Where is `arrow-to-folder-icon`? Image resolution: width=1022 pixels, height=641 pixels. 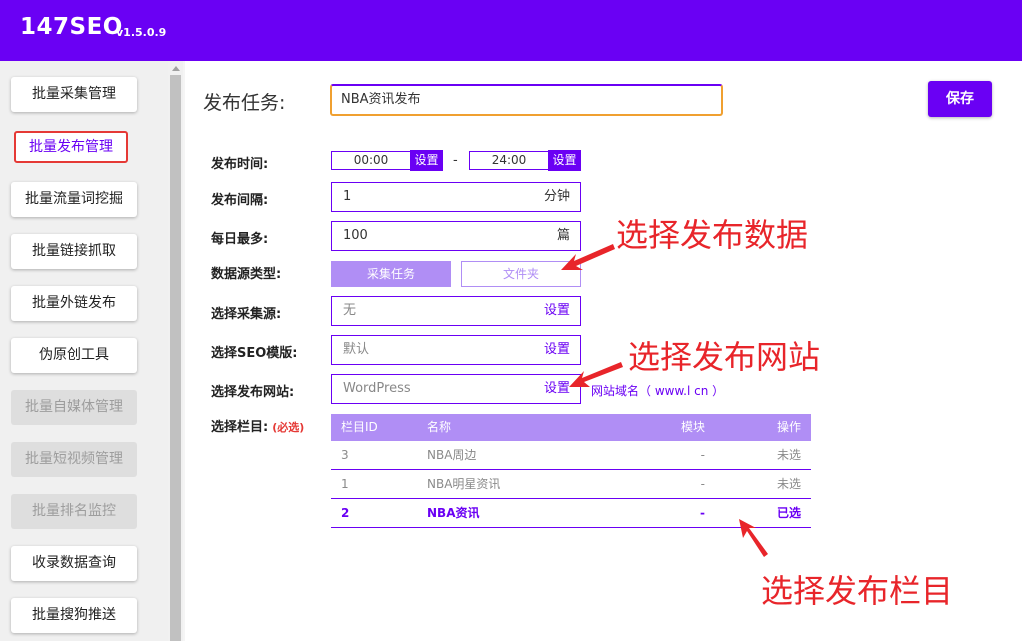
arrow-to-folder-icon is located at coordinates (588, 257).